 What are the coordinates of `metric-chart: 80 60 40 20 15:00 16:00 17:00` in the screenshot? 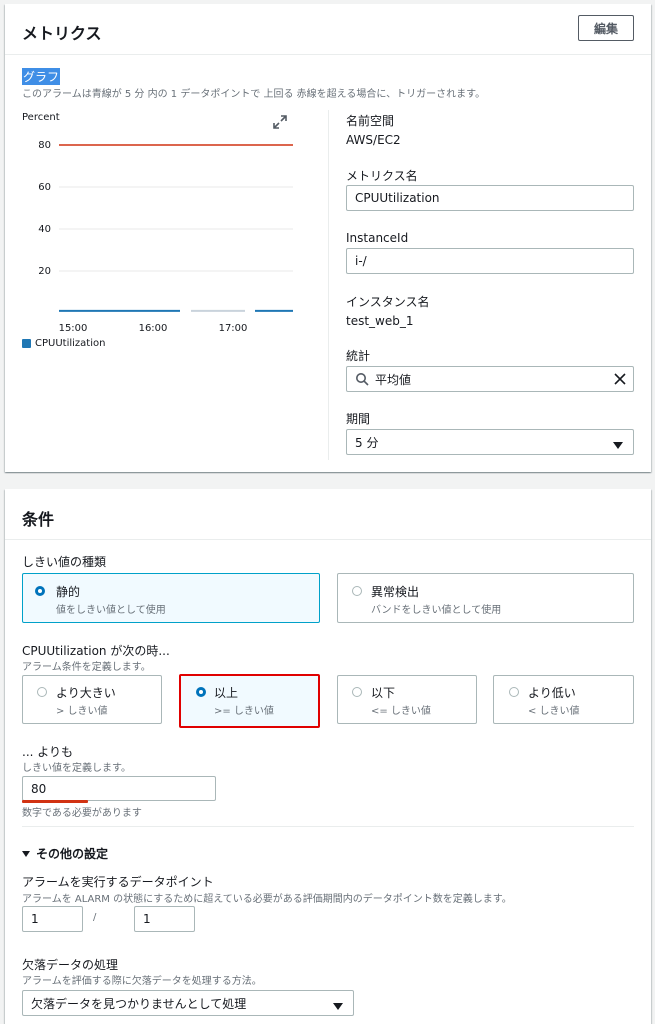 It's located at (165, 237).